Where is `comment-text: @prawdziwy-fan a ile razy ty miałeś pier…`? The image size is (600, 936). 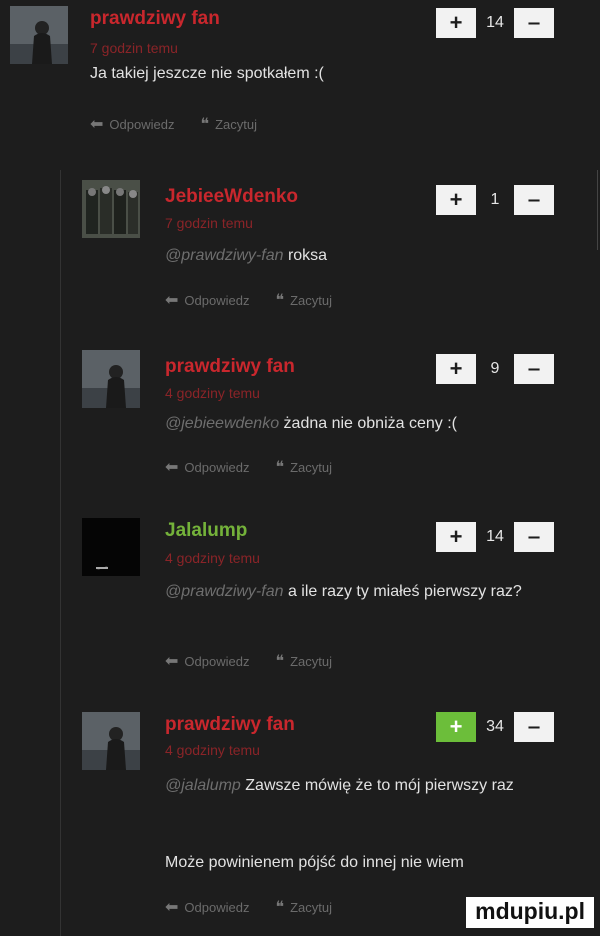 comment-text: @prawdziwy-fan a ile razy ty miałeś pier… is located at coordinates (375, 591).